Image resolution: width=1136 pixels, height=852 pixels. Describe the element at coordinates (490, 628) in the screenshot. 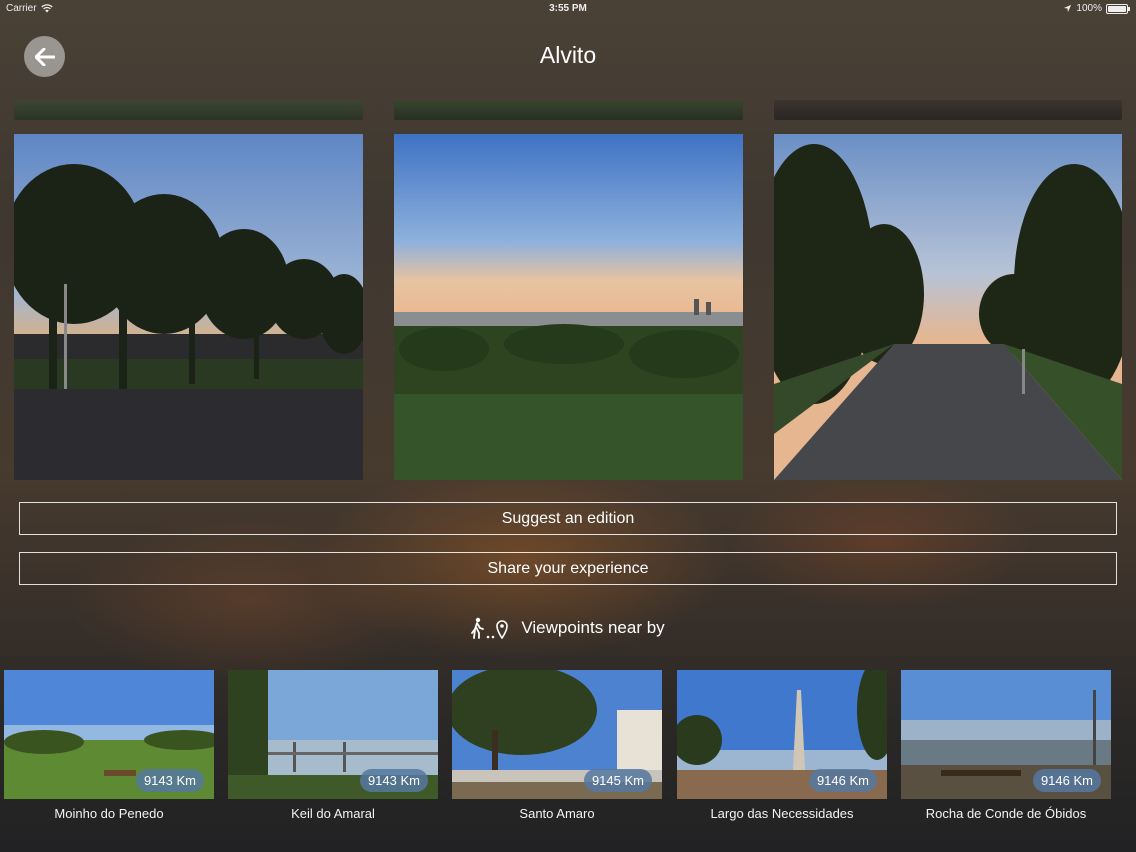

I see `walking-person-pin-icon` at that location.